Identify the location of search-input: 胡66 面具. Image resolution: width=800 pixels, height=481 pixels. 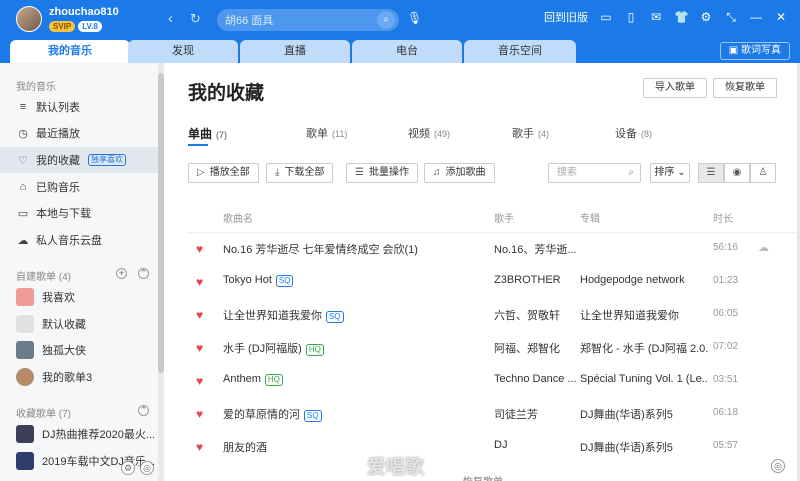
(308, 20).